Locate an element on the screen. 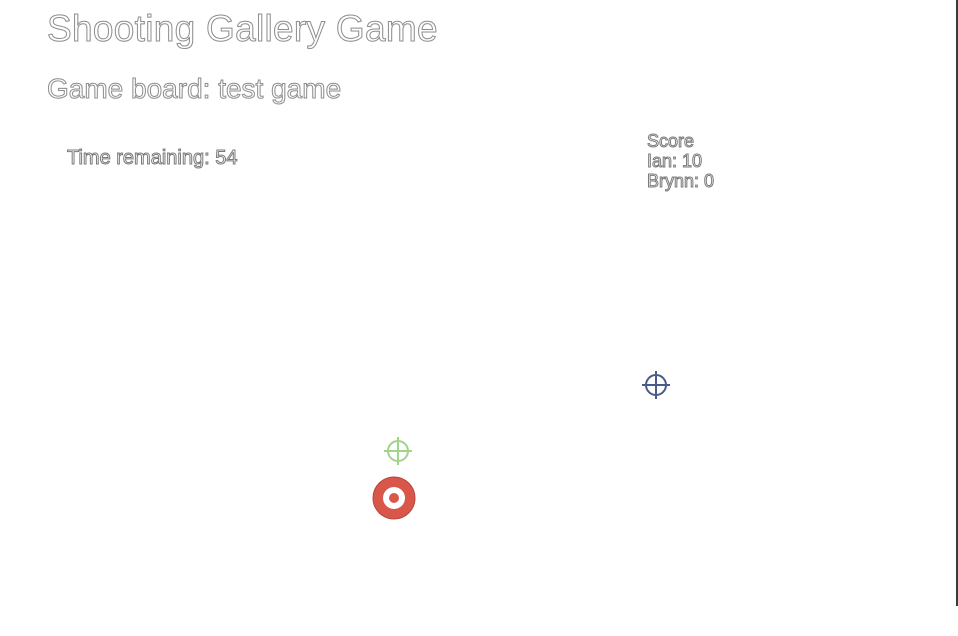 The height and width of the screenshot is (636, 958). player-score-brynn: Brynn: 0 is located at coordinates (680, 181).